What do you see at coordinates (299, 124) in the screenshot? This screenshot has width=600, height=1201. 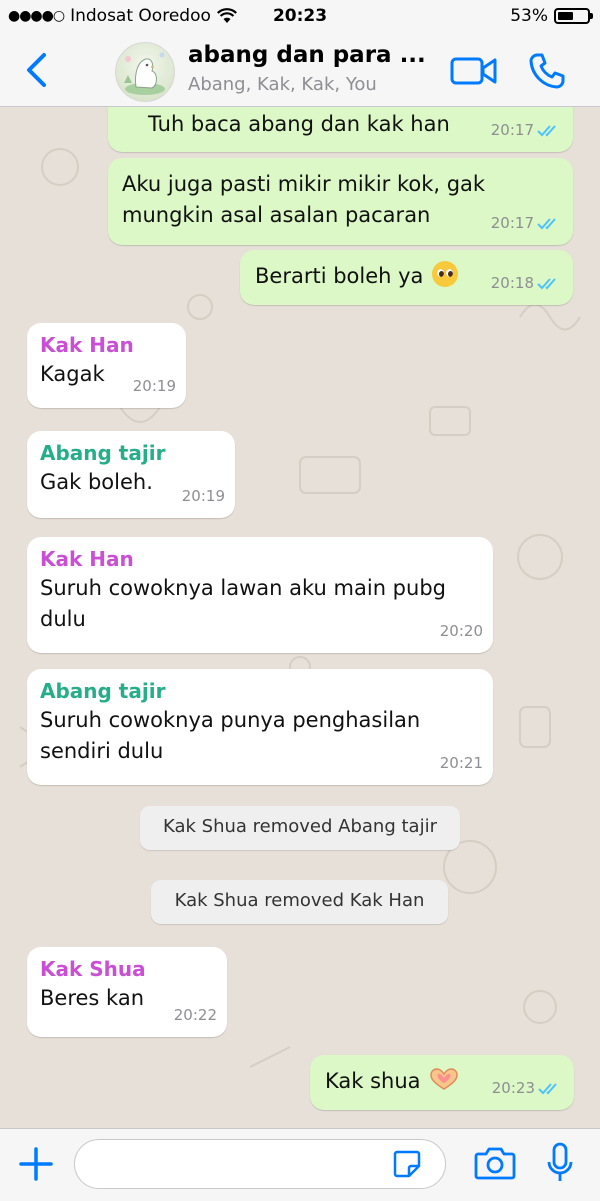 I see `message-text: Tuh baca abang dan kak han` at bounding box center [299, 124].